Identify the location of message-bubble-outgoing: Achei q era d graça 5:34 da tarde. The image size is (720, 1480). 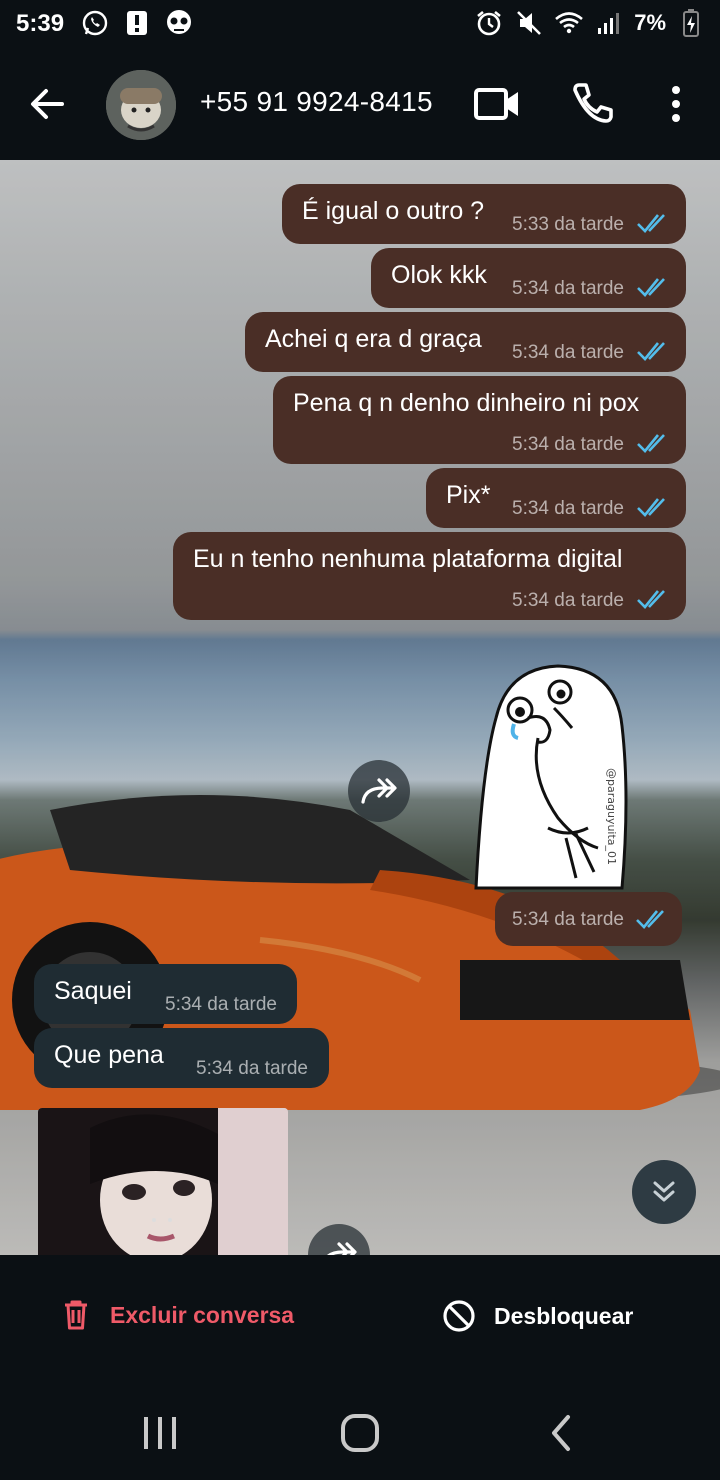
(465, 342).